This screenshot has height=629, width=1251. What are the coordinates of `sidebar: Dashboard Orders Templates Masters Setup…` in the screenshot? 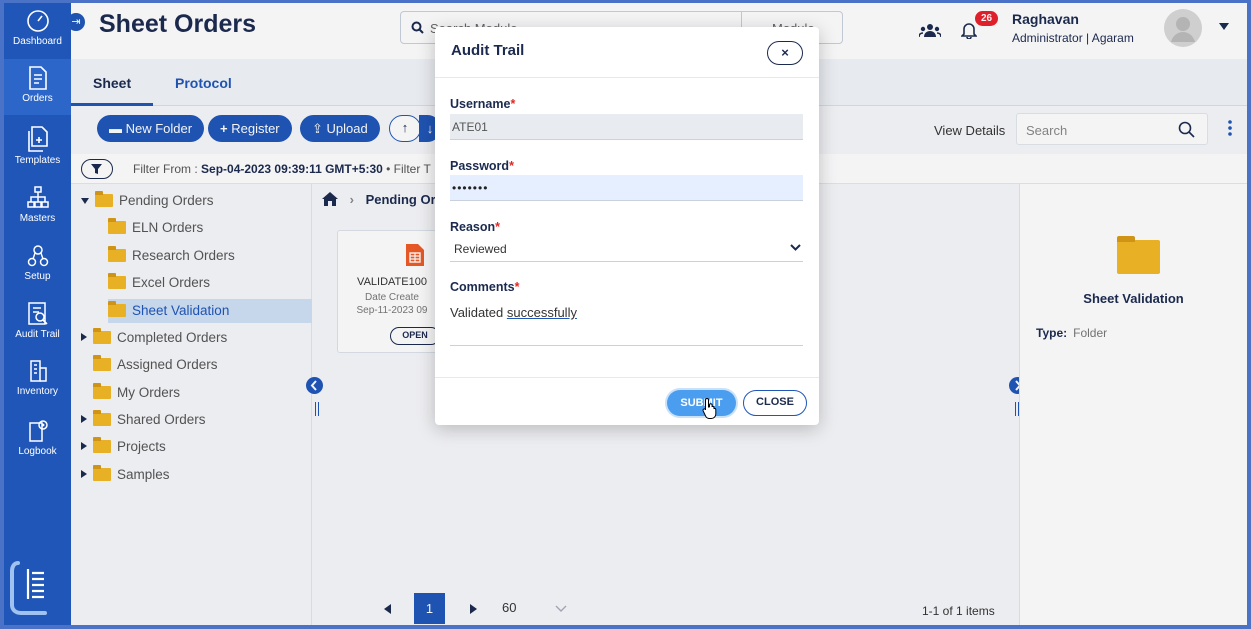 It's located at (37, 314).